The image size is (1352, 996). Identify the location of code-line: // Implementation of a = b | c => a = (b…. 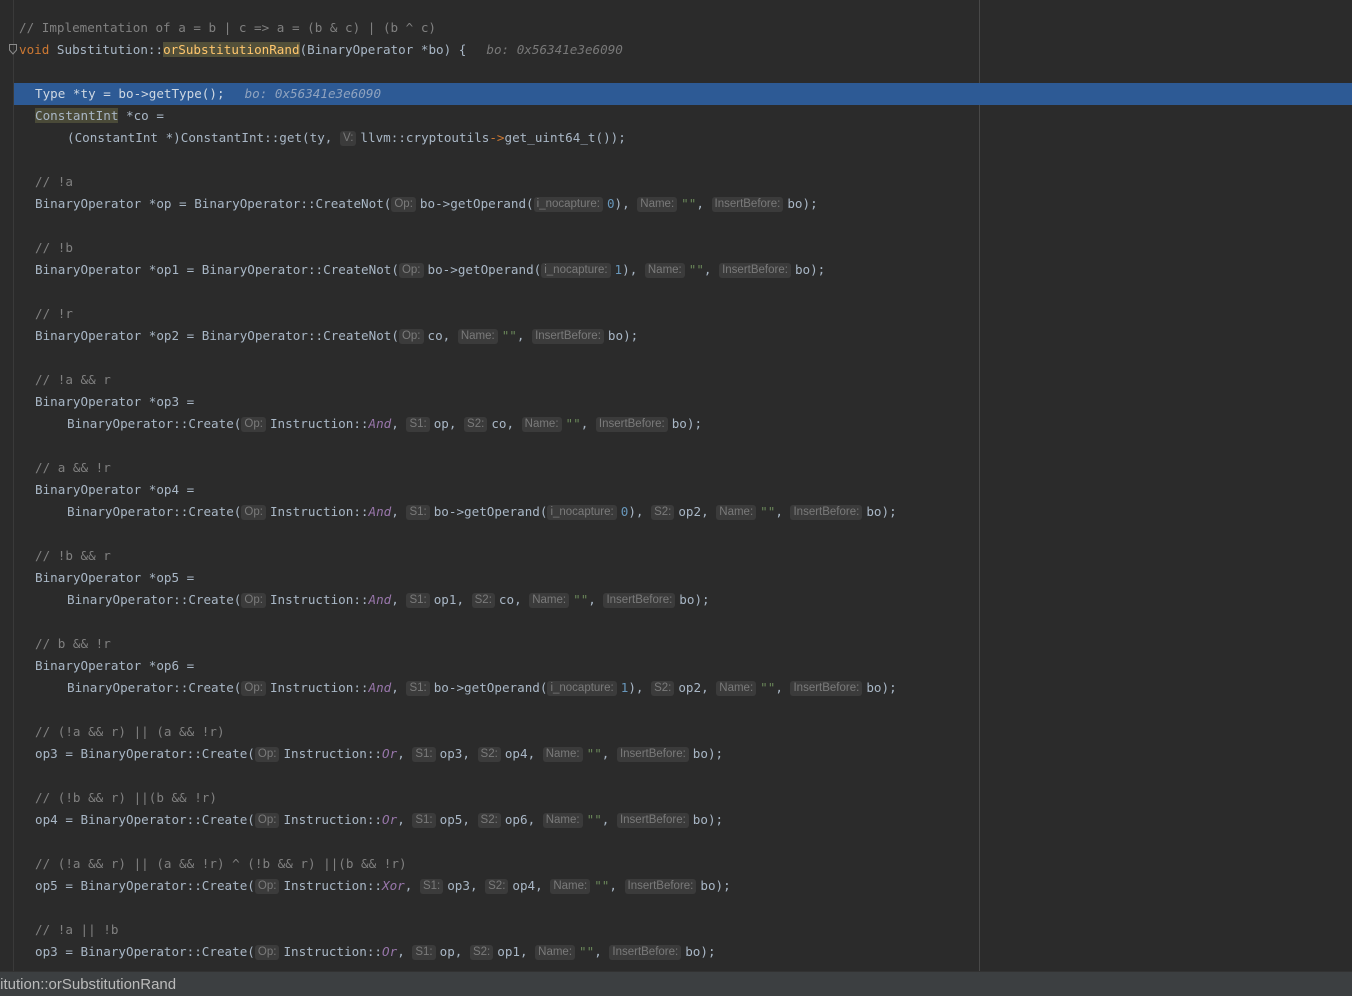
(683, 28).